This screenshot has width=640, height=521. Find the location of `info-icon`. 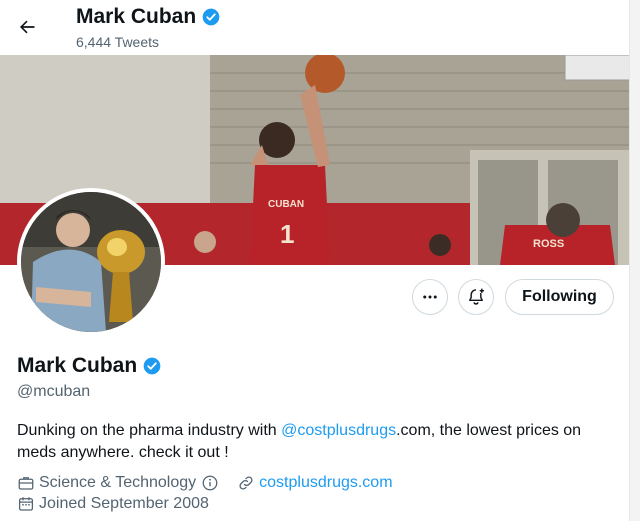

info-icon is located at coordinates (210, 483).